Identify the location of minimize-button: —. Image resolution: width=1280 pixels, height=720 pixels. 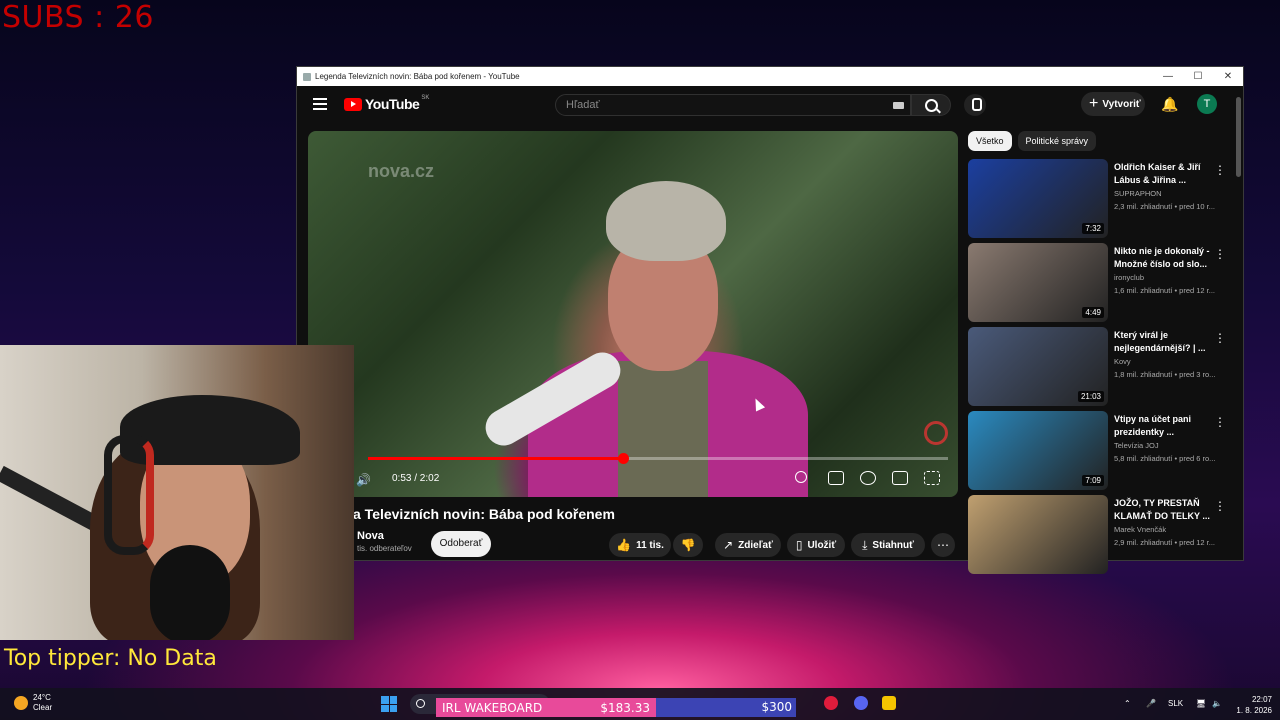
(1168, 76).